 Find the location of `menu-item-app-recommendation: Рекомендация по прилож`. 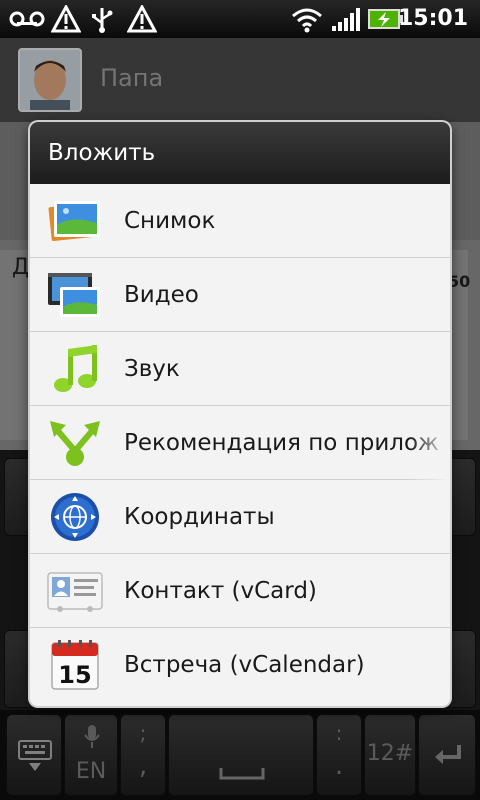

menu-item-app-recommendation: Рекомендация по прилож is located at coordinates (240, 443).